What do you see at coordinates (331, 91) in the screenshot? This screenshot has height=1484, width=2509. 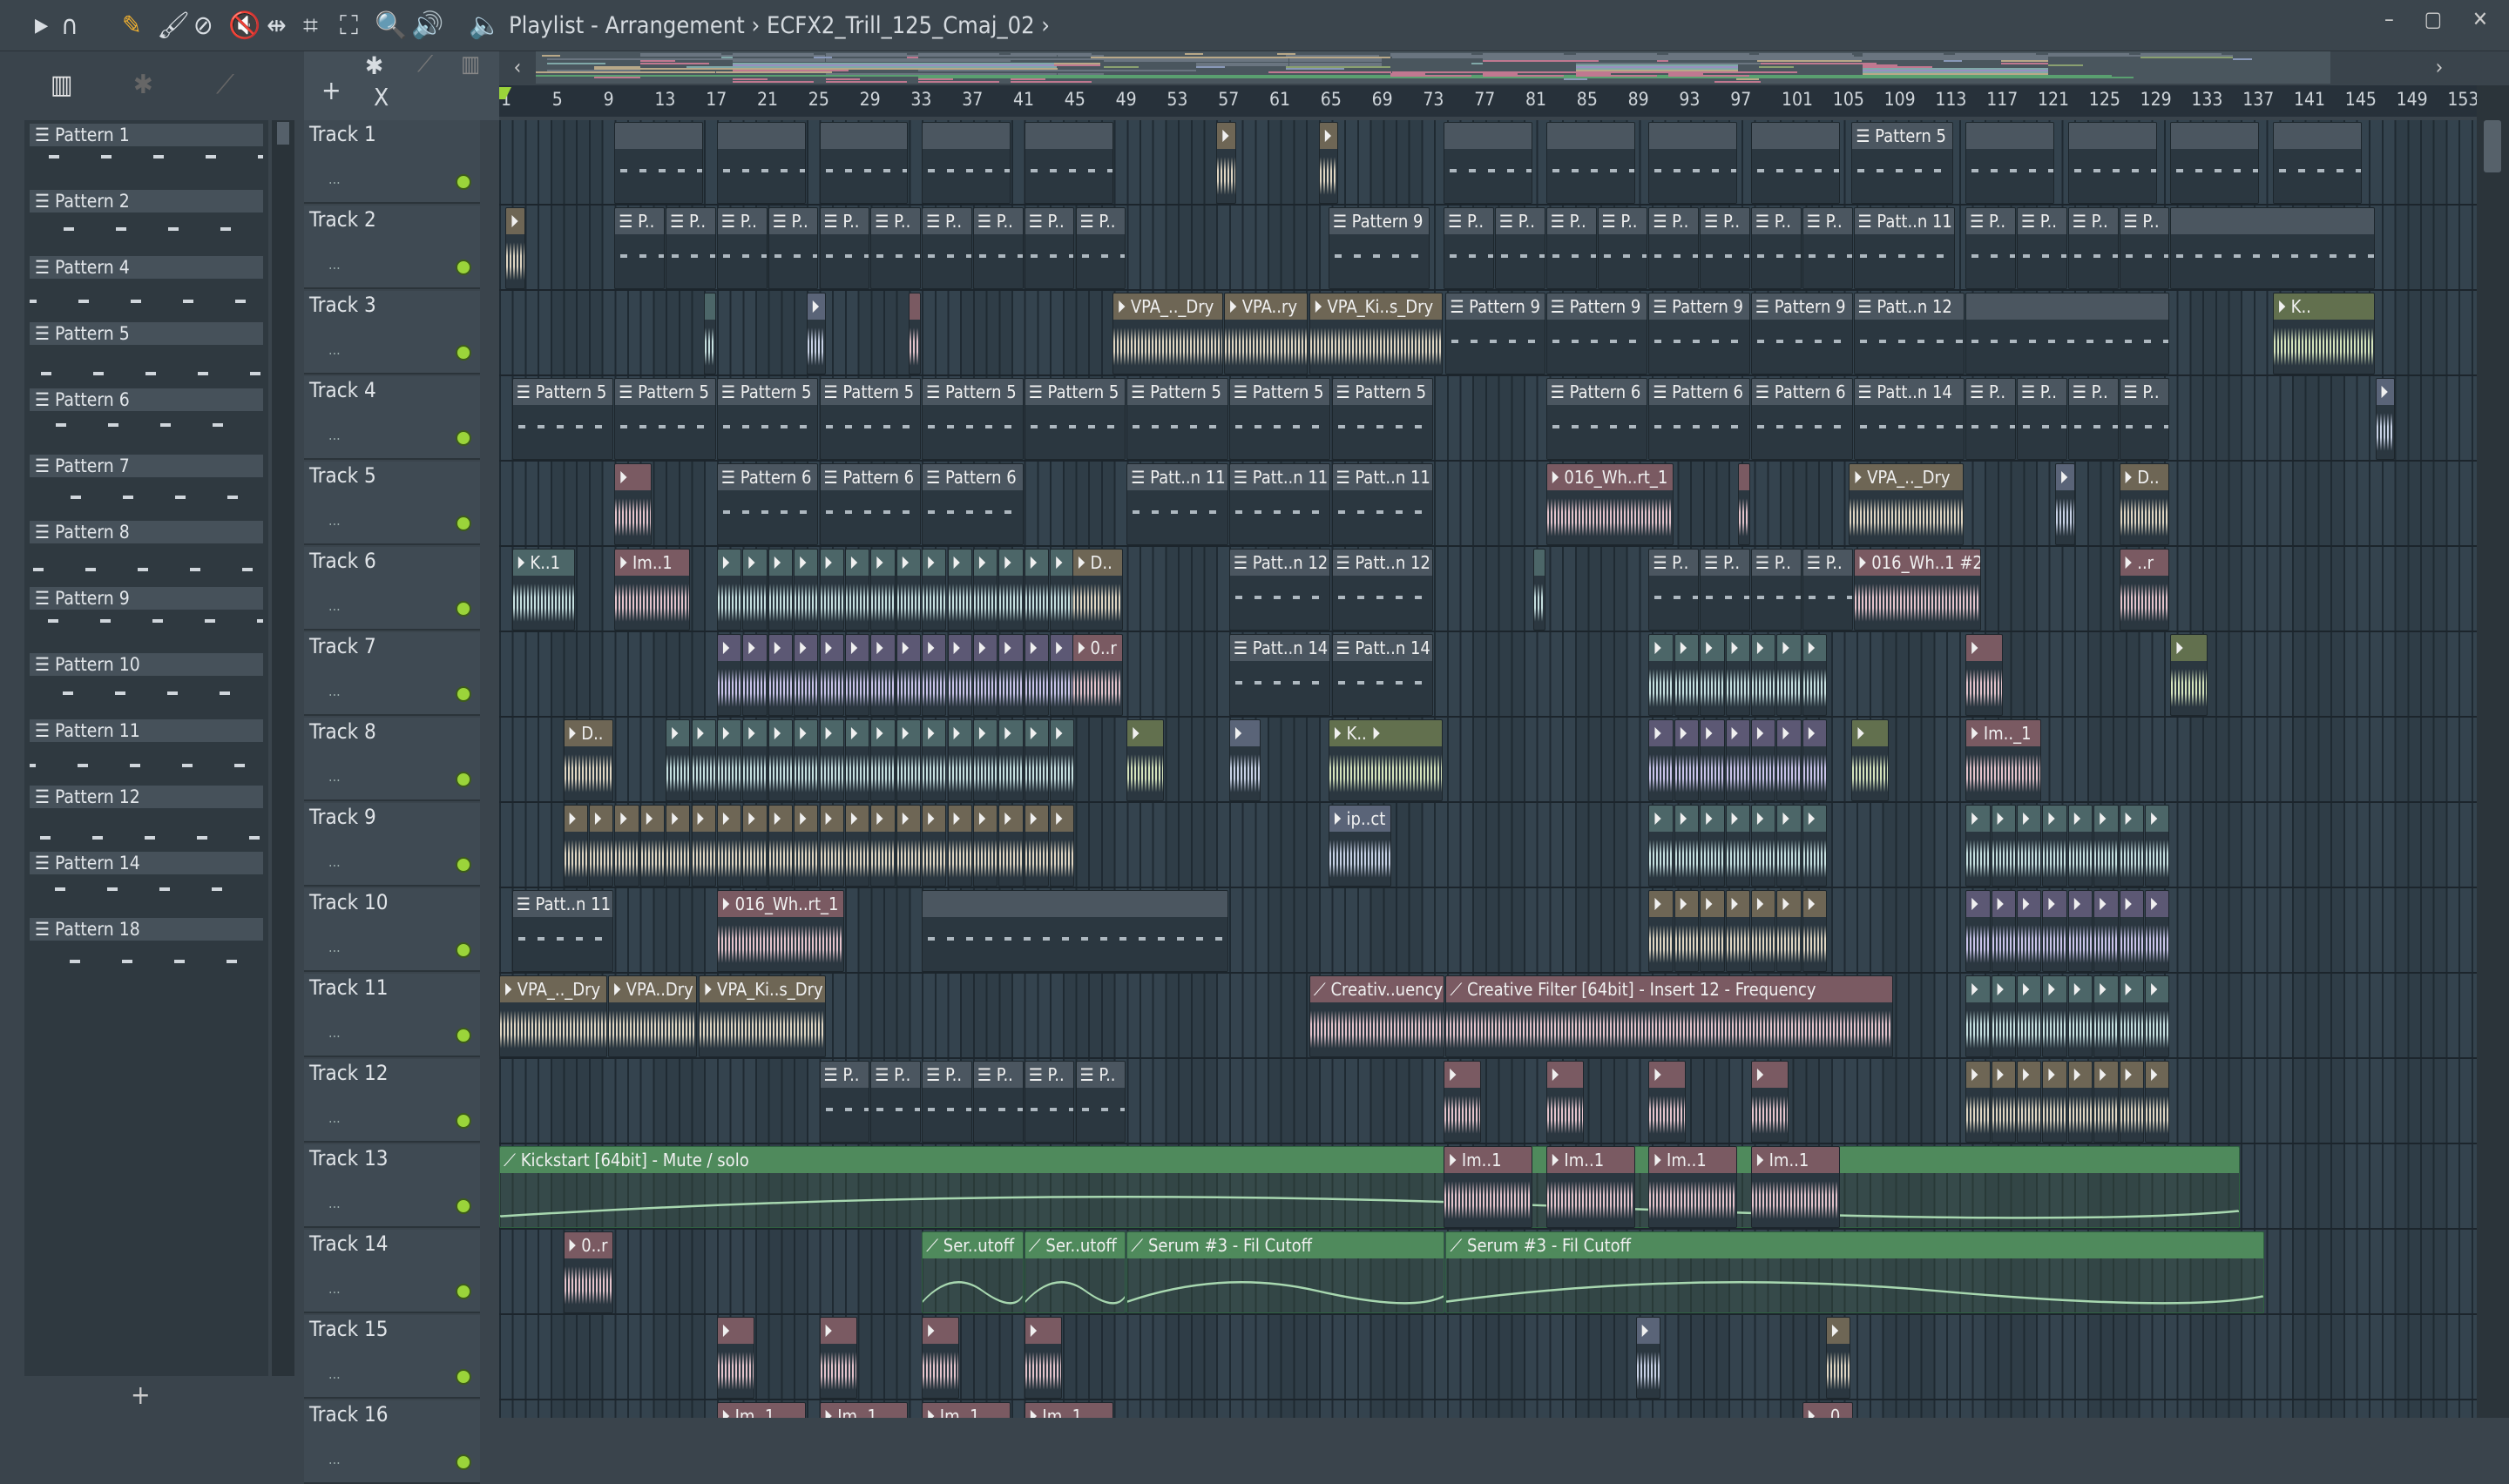 I see `add-track-button: +` at bounding box center [331, 91].